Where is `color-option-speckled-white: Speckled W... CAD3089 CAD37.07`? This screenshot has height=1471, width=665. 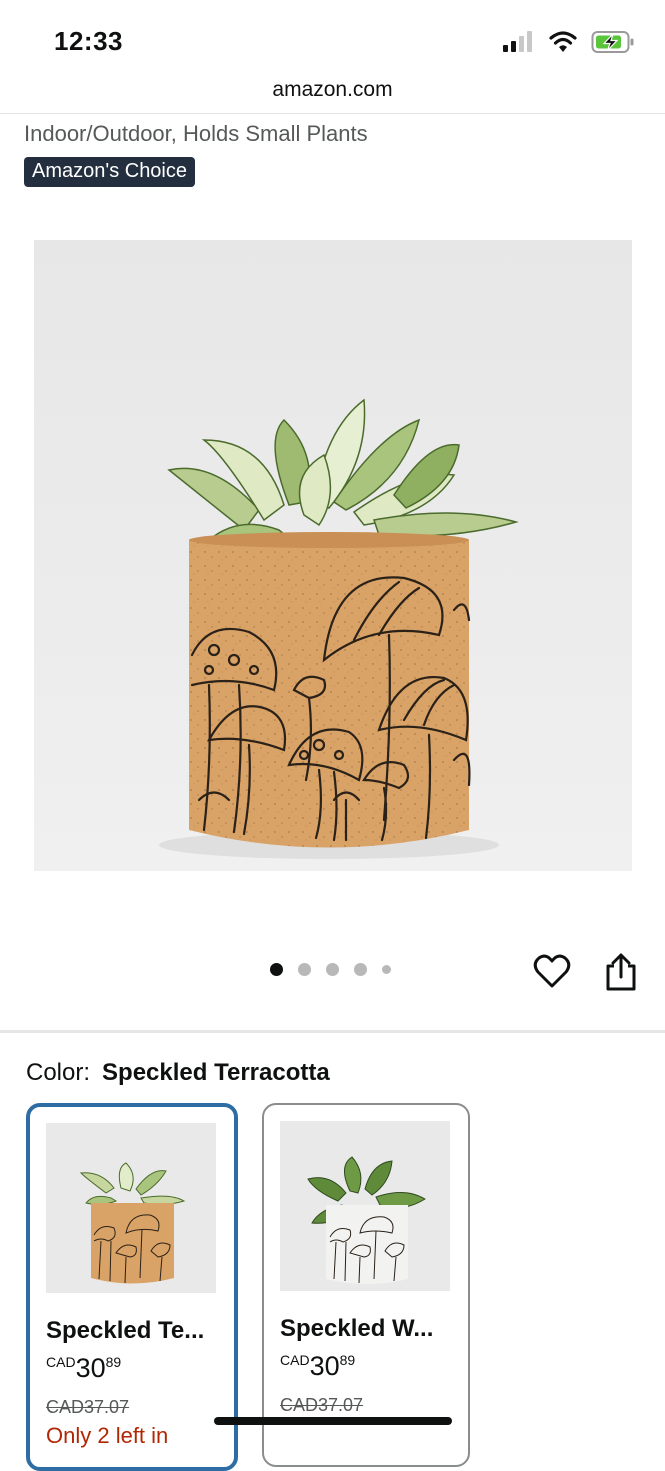
color-option-speckled-white: Speckled W... CAD3089 CAD37.07 is located at coordinates (366, 1285).